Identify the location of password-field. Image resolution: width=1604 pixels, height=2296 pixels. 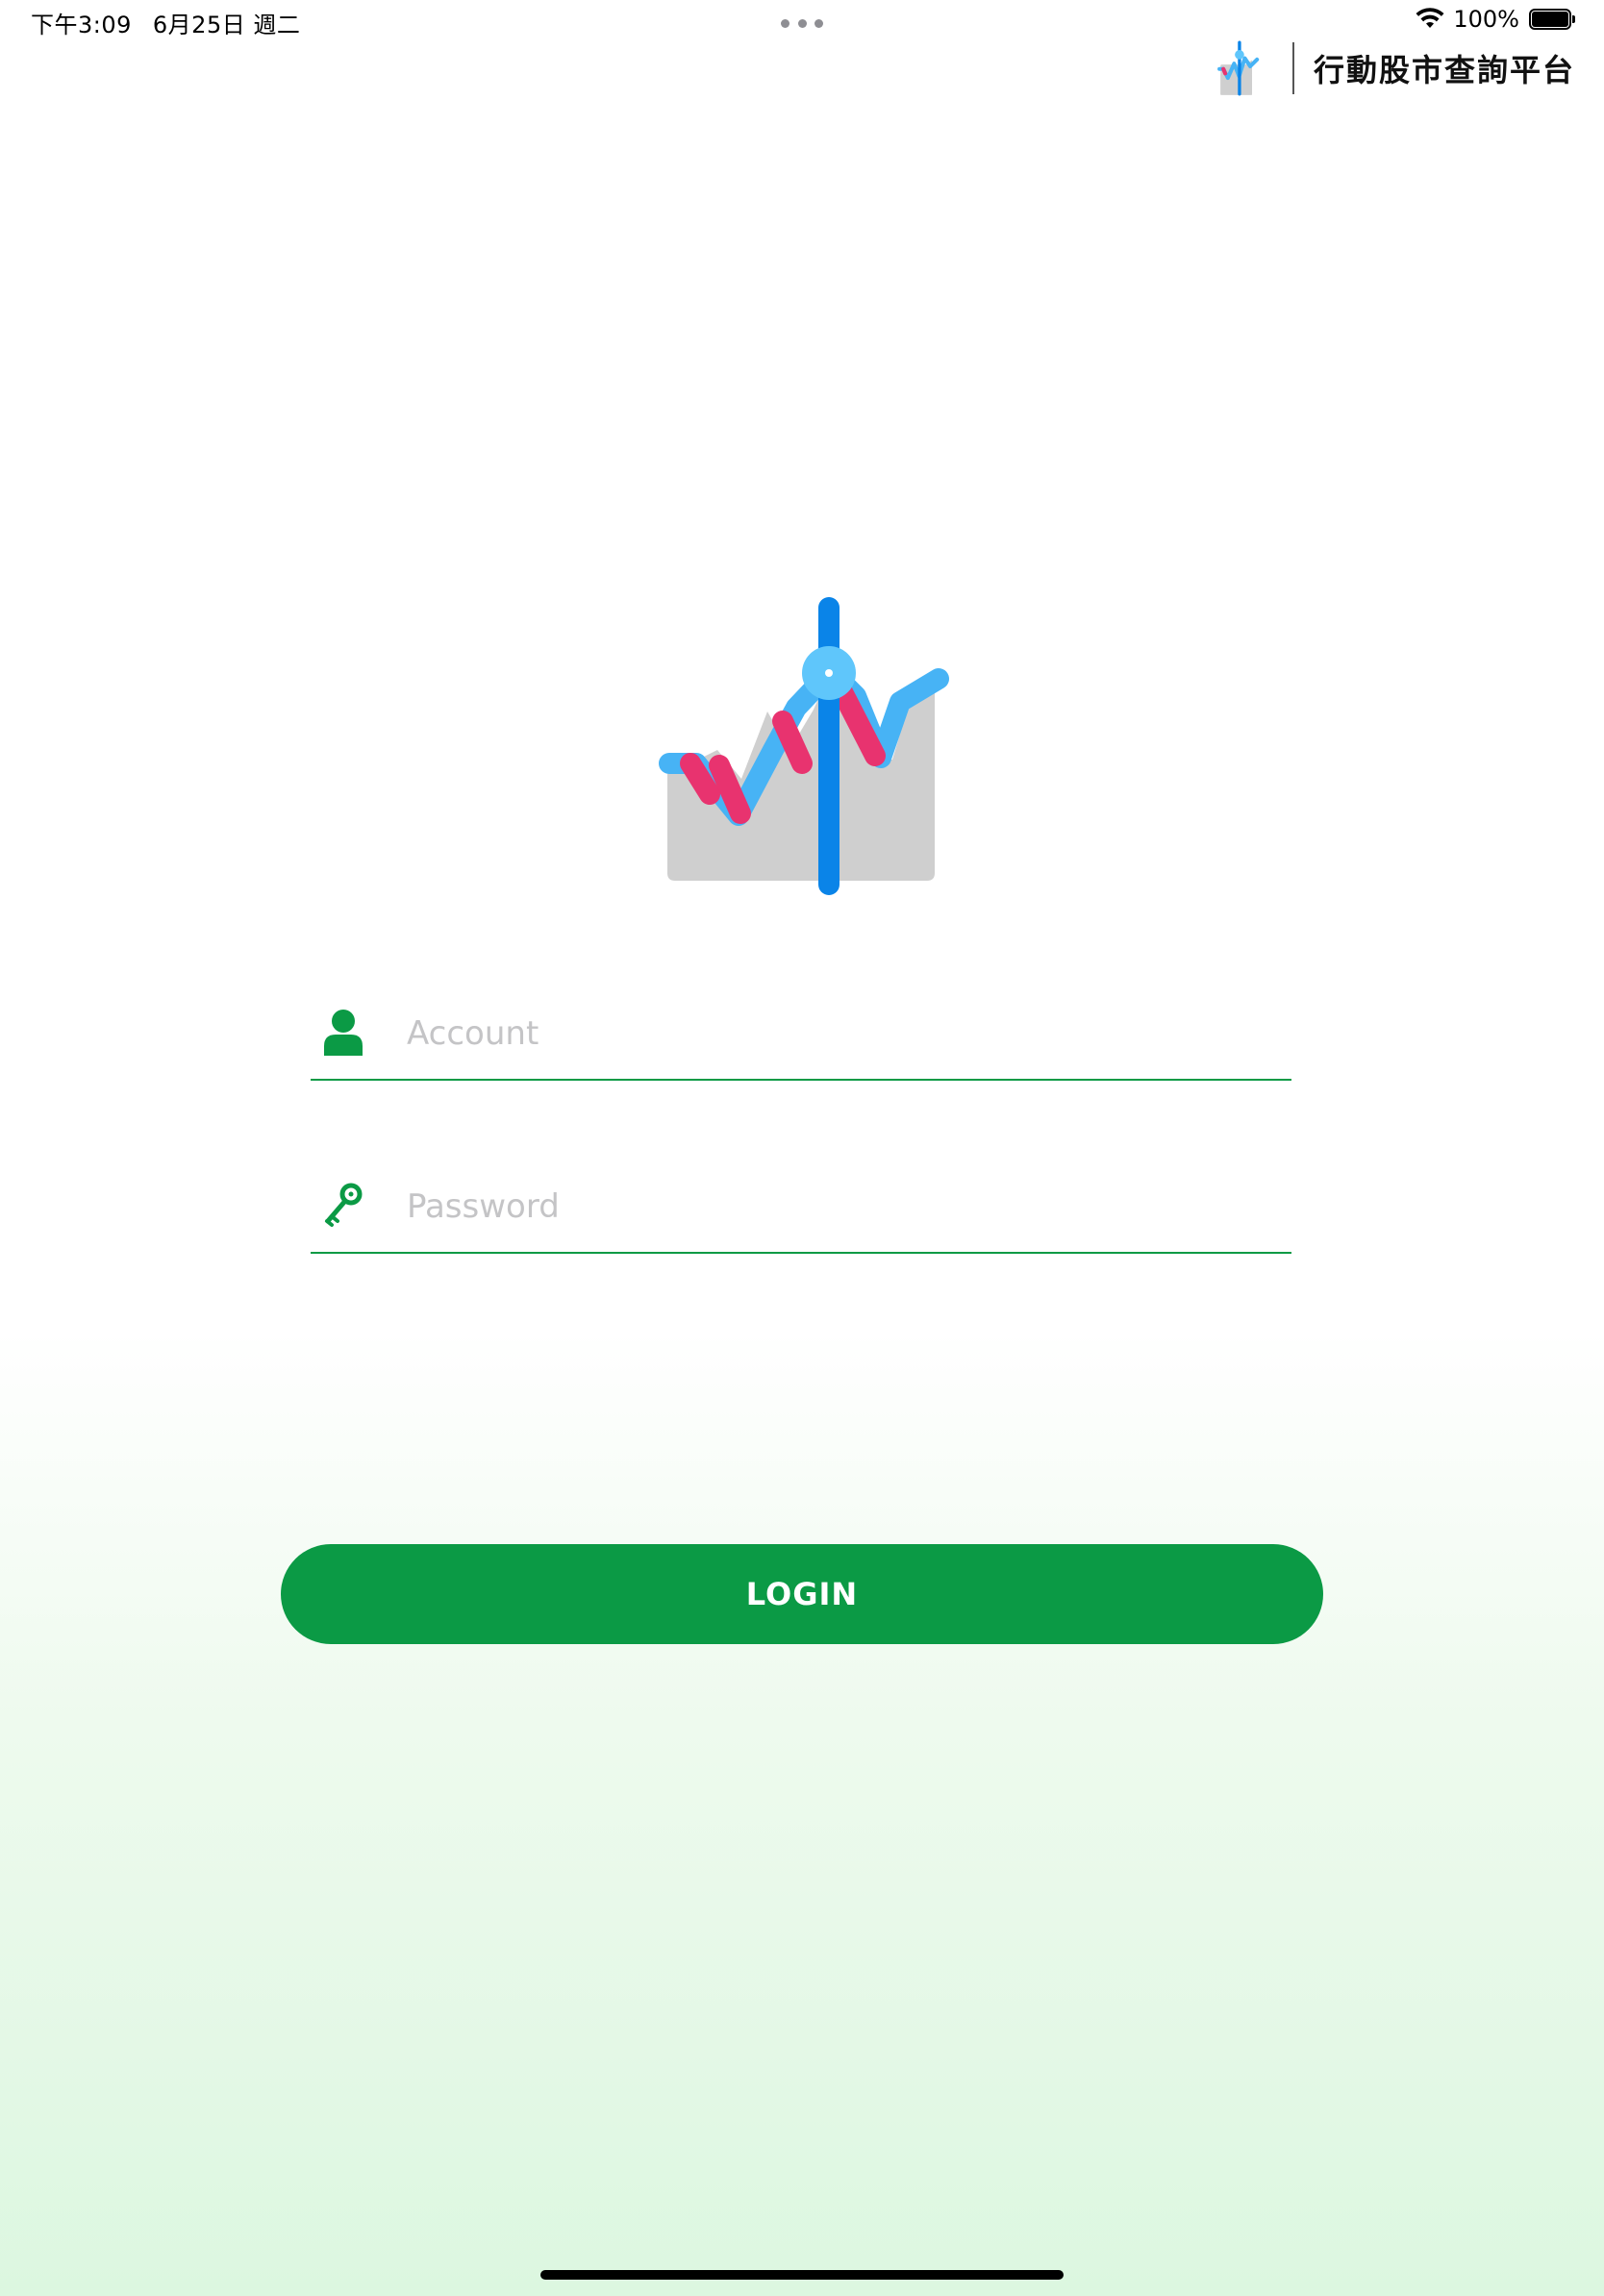
(801, 1211).